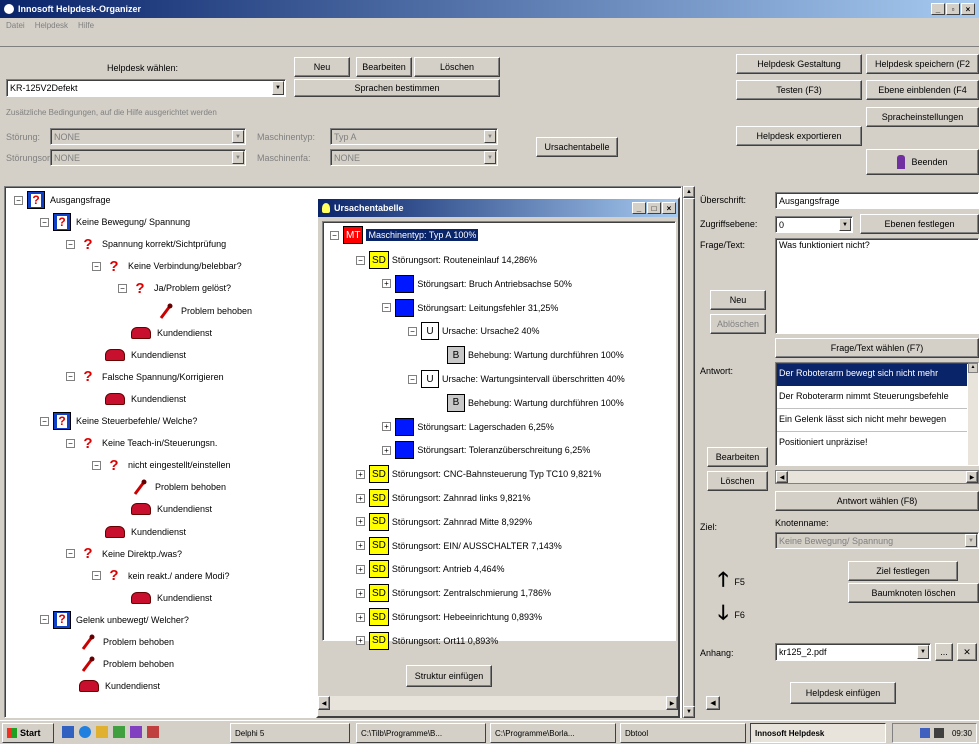 The image size is (979, 744). What do you see at coordinates (404, 235) in the screenshot?
I see `cause-tree-node: − MT Maschinentyp: Typ A 100%` at bounding box center [404, 235].